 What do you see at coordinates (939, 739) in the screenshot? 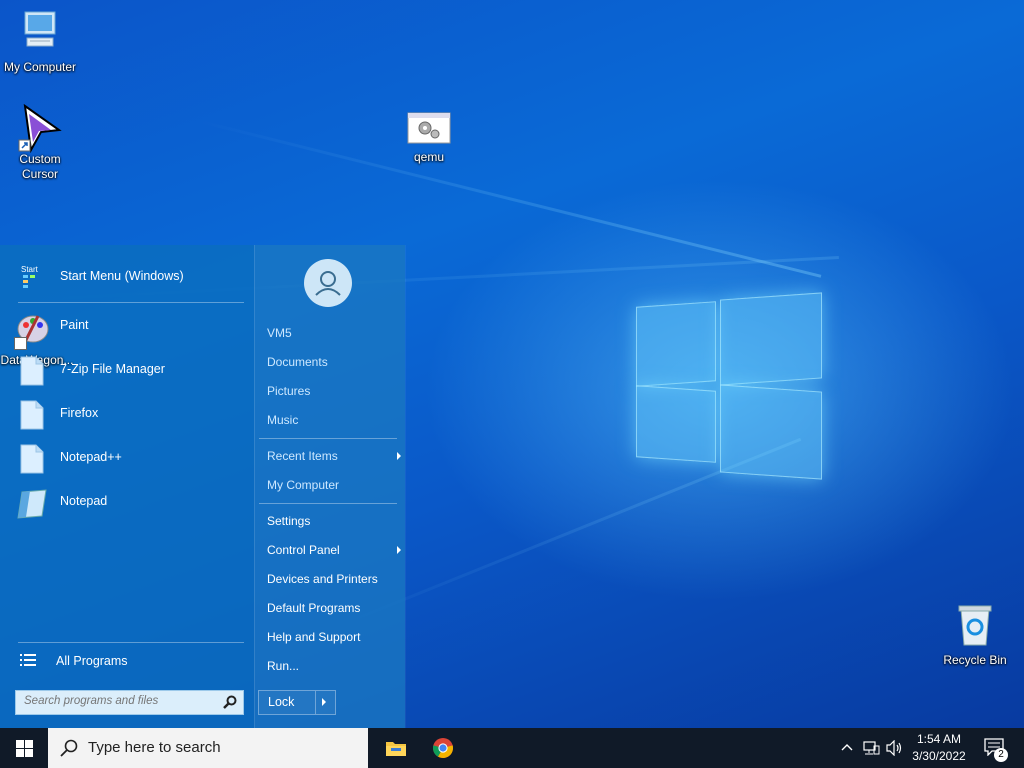
I see `clock-time: 1:54 AM` at bounding box center [939, 739].